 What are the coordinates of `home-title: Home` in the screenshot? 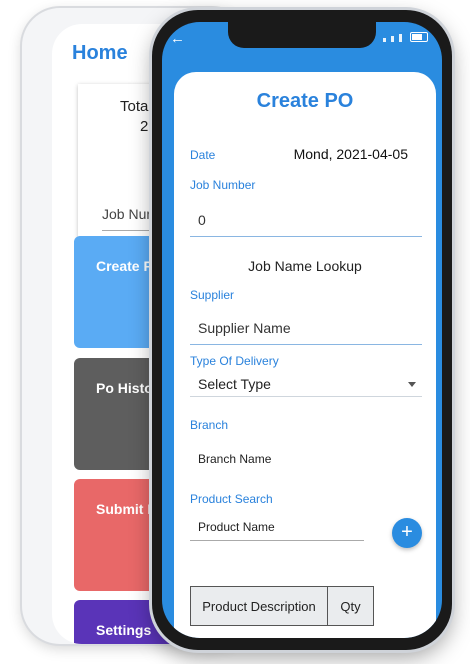 It's located at (100, 53).